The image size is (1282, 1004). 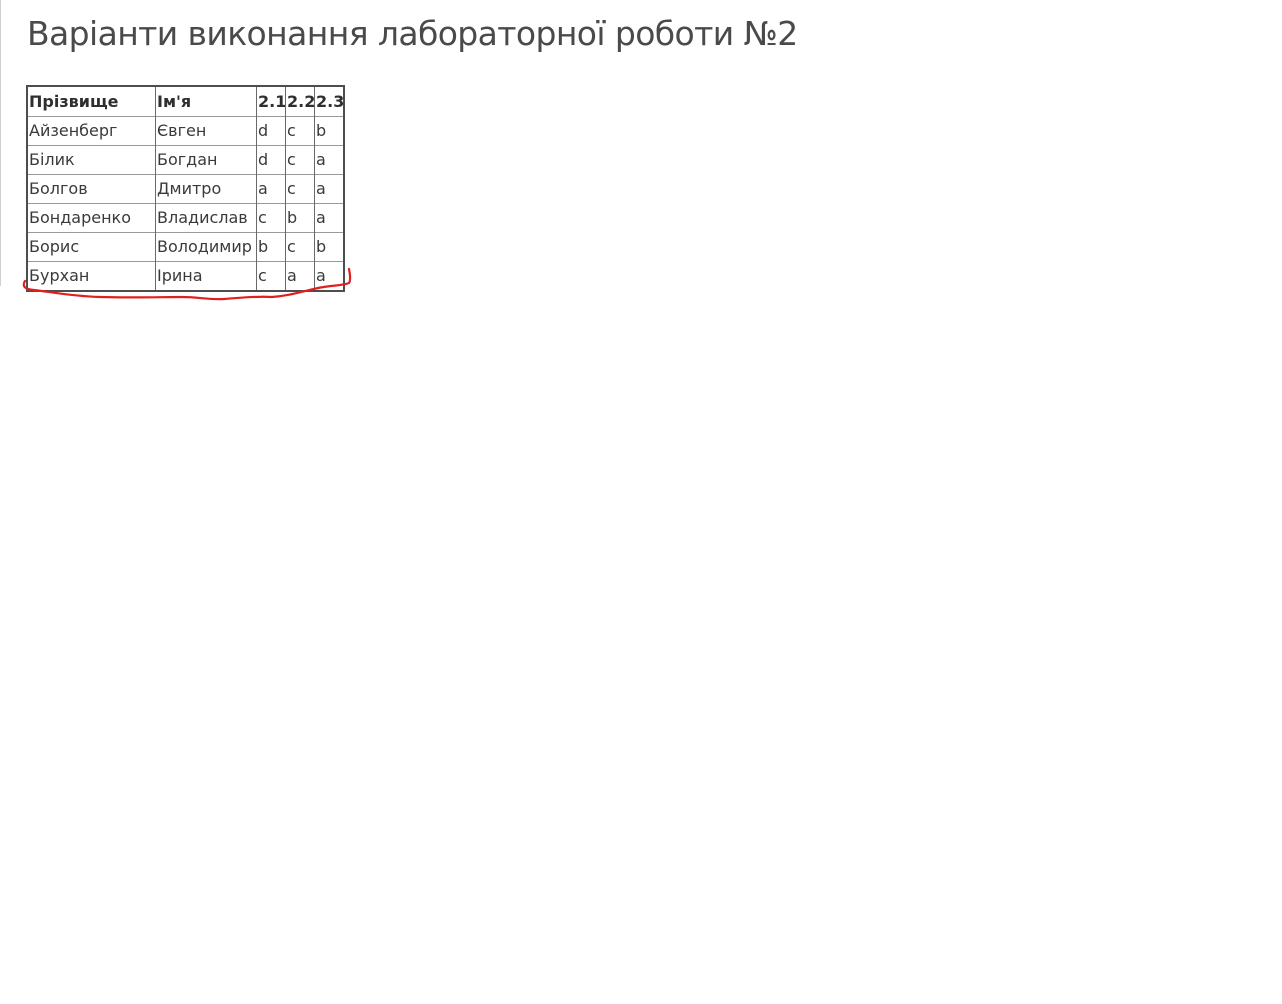 I want to click on cell-name: Володимир, so click(x=206, y=247).